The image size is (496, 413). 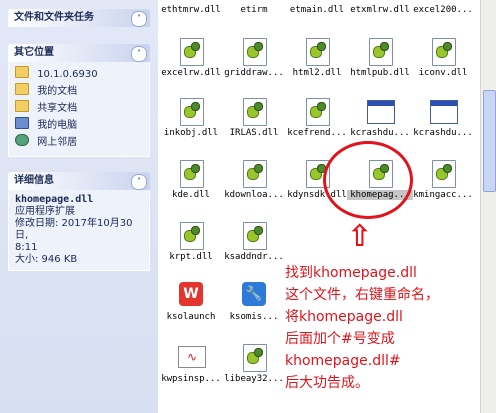 I want to click on file-item: kde.dll, so click(x=191, y=179).